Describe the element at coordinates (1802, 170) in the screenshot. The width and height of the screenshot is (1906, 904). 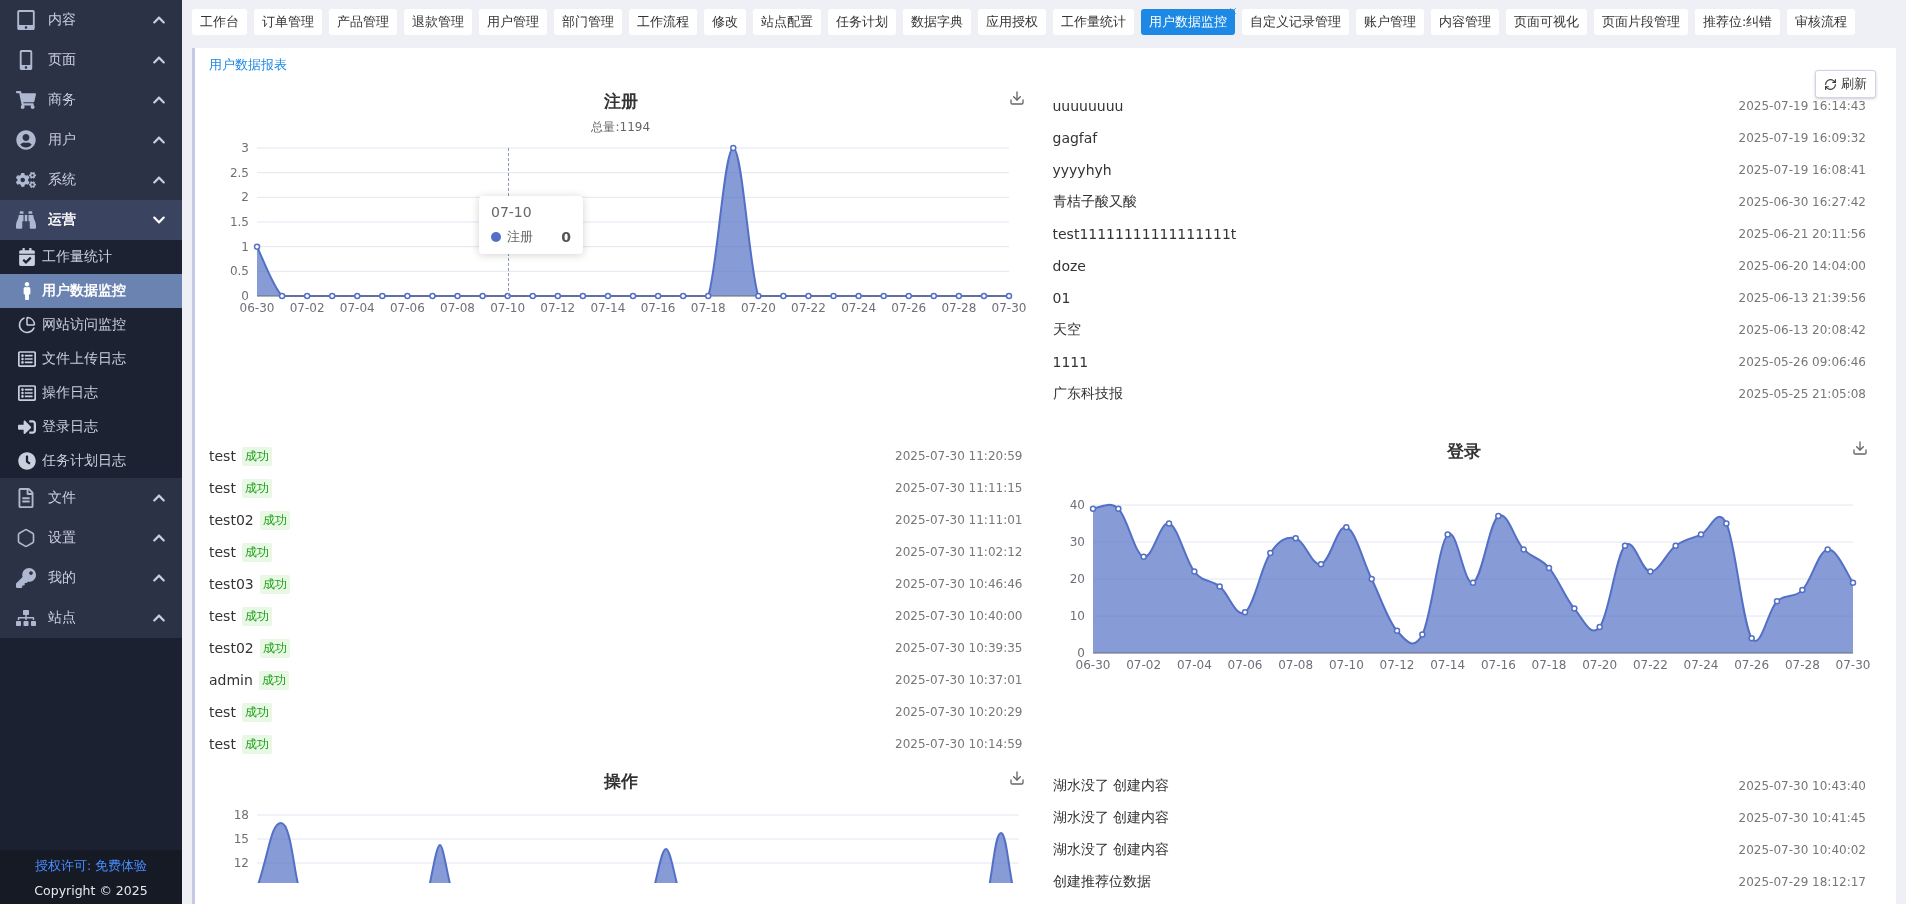
I see `timestamp: 2025-07-19 16:08:41` at that location.